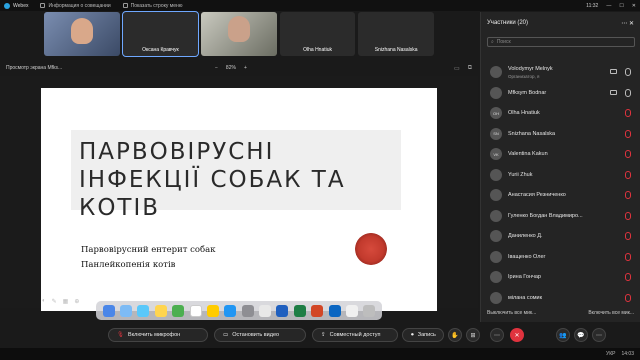 This screenshot has width=640, height=360. I want to click on participant-row: Іващенко Олег, so click(560, 257).